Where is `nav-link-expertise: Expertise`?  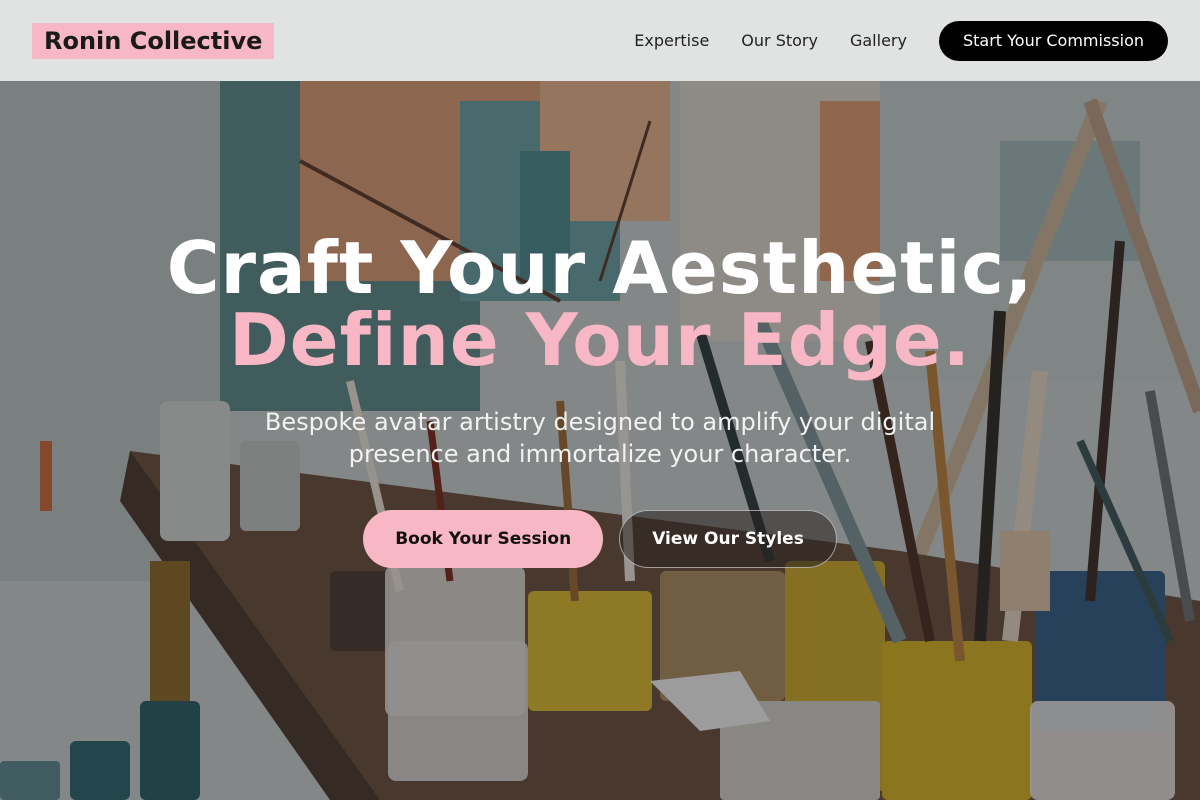
nav-link-expertise: Expertise is located at coordinates (671, 40).